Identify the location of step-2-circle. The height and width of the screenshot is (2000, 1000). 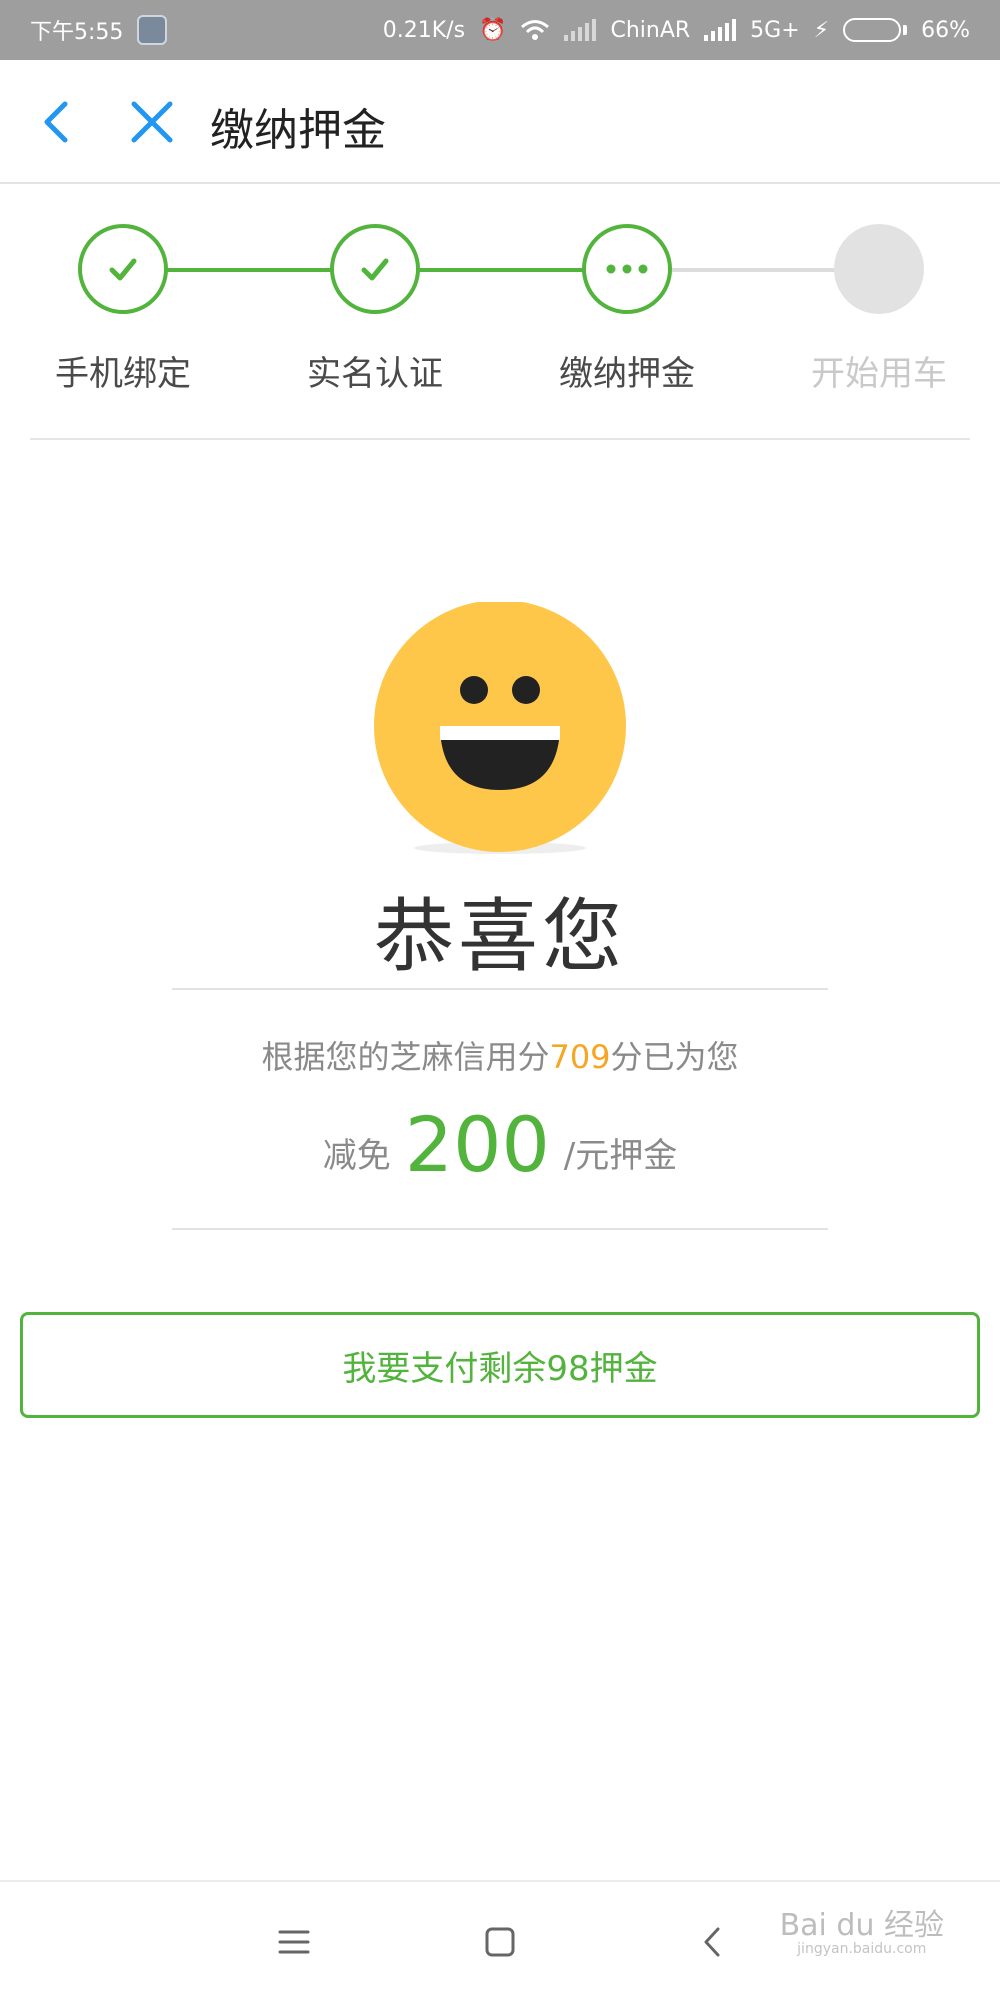
(375, 269).